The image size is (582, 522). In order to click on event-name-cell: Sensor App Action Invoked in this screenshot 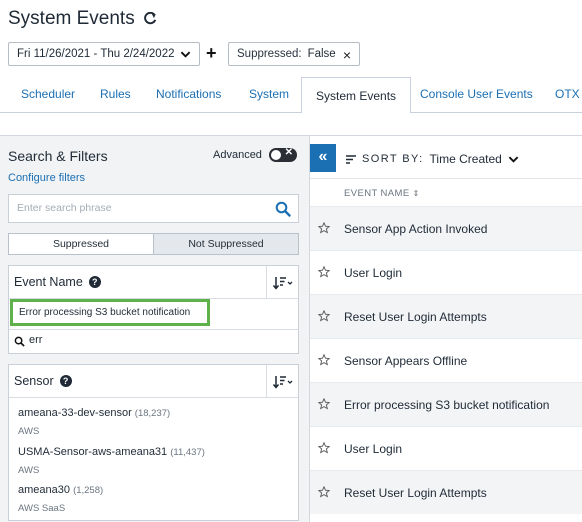, I will do `click(416, 229)`.